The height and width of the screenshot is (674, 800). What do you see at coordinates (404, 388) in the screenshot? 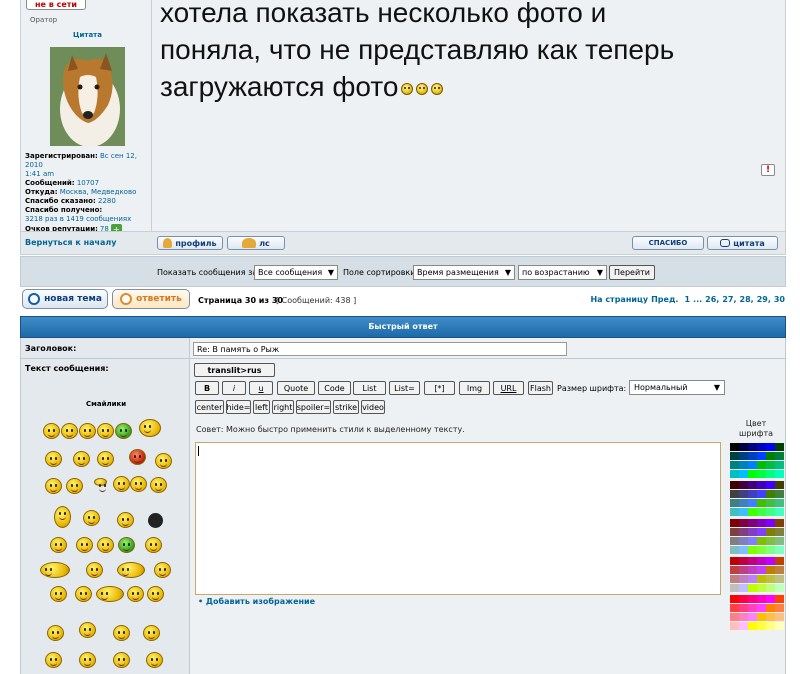
I see `list-ordered-button: List=` at bounding box center [404, 388].